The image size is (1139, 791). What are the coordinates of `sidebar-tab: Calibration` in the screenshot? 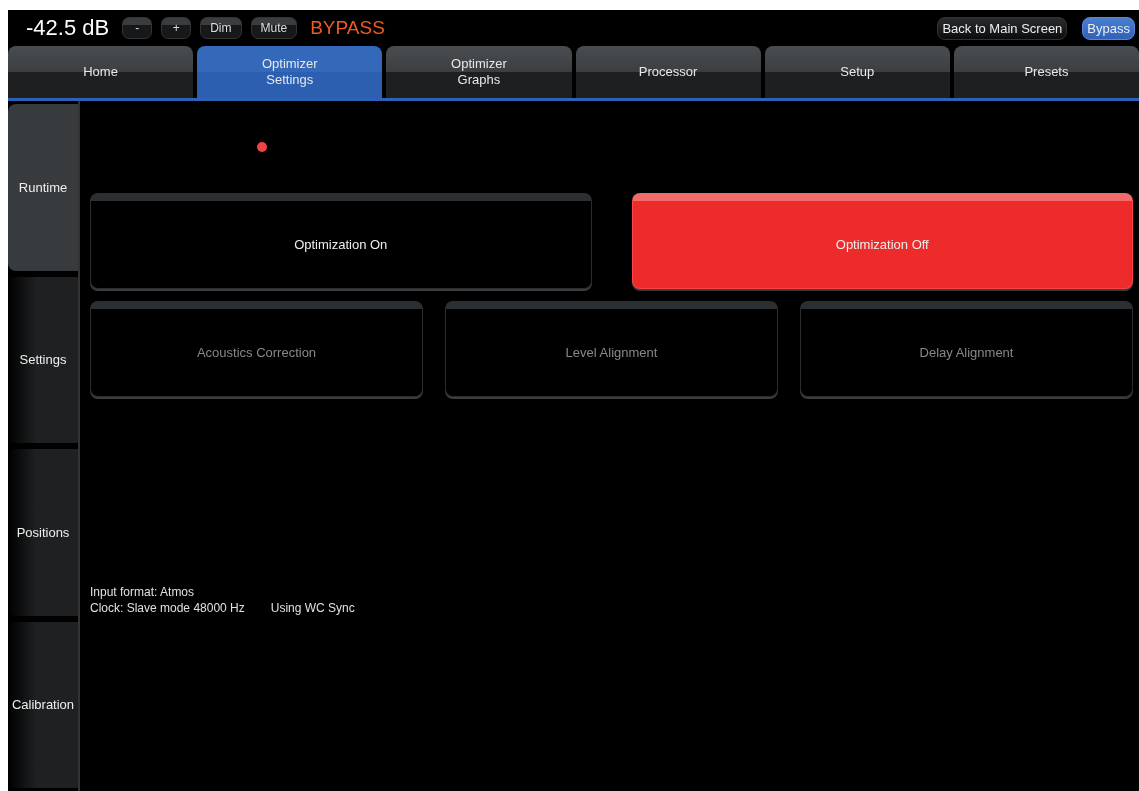 It's located at (43, 704).